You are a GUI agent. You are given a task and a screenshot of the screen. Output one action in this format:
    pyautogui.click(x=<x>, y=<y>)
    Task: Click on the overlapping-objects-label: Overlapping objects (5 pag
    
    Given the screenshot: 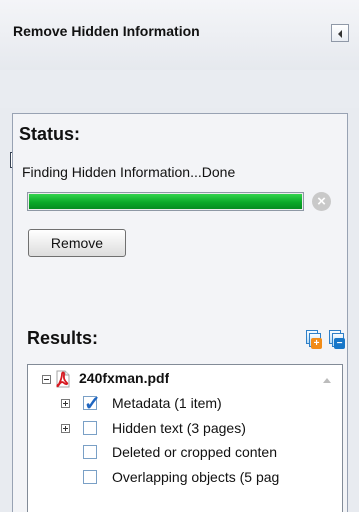 What is the action you would take?
    pyautogui.click(x=196, y=477)
    